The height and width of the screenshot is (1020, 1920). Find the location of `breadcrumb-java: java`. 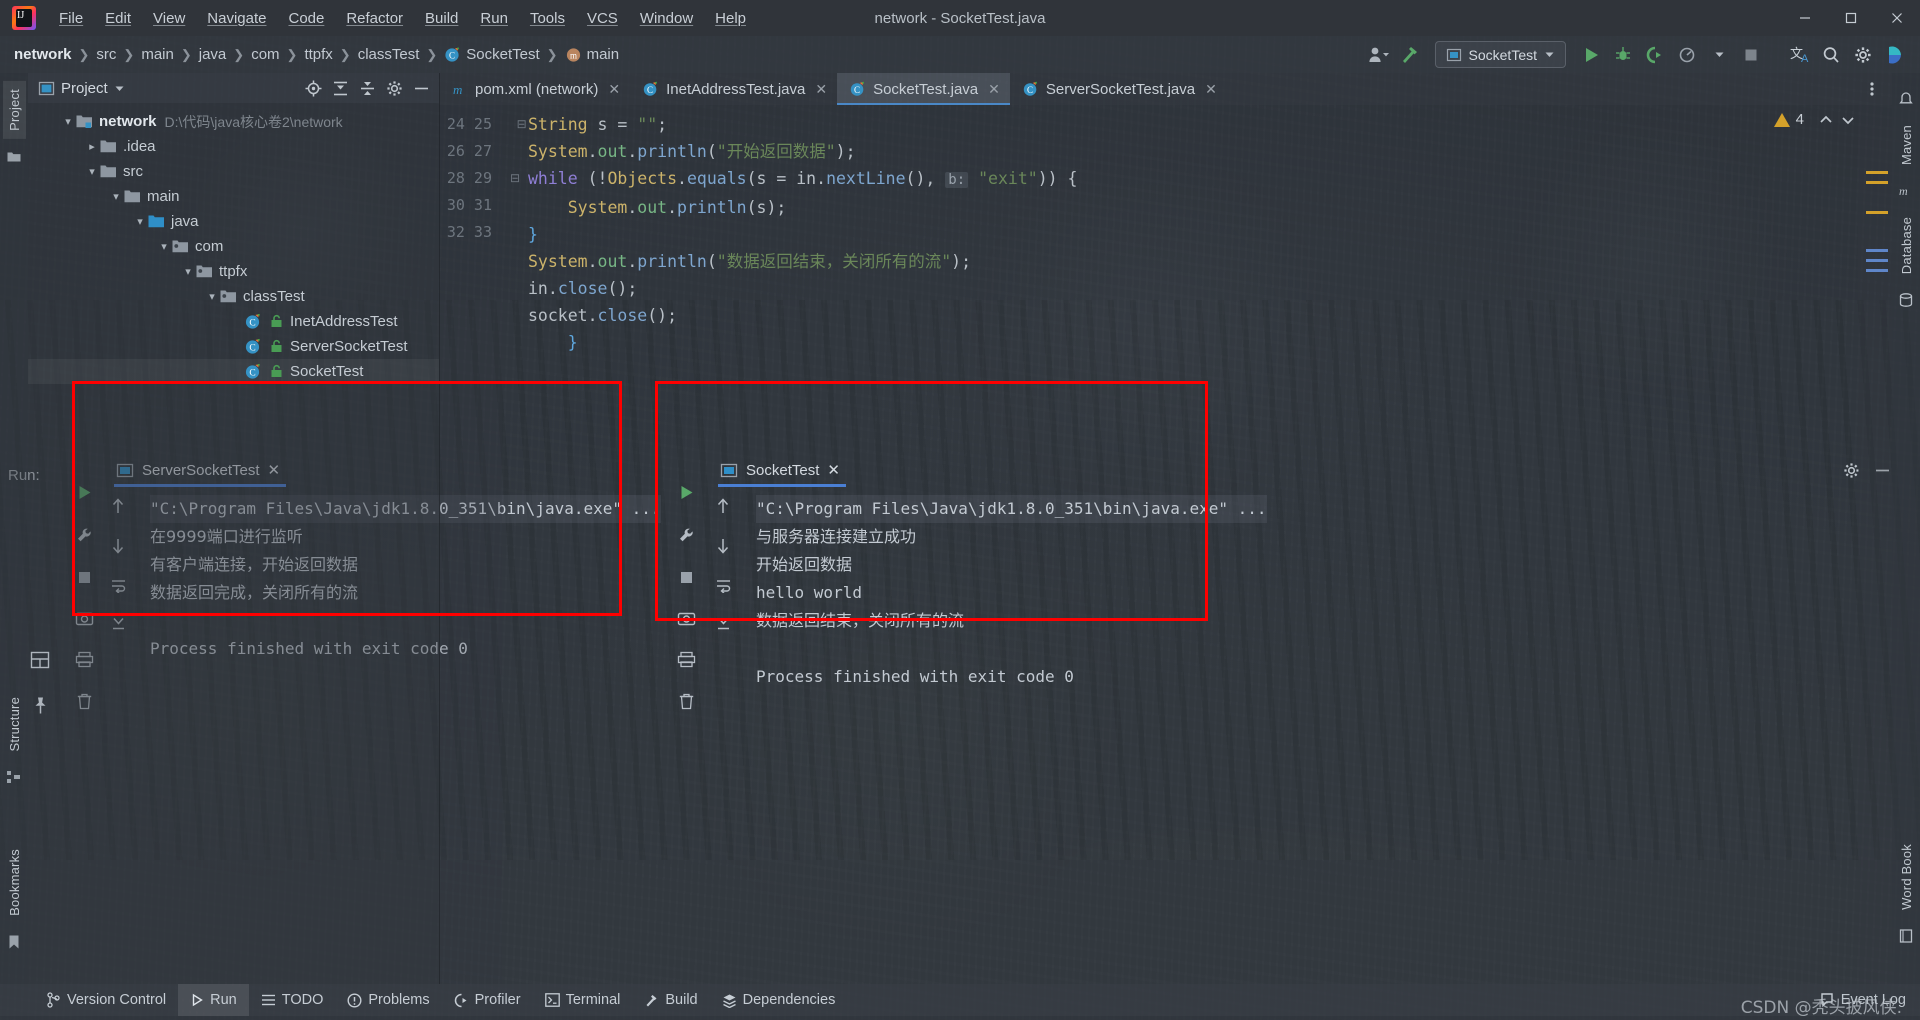

breadcrumb-java: java is located at coordinates (213, 54).